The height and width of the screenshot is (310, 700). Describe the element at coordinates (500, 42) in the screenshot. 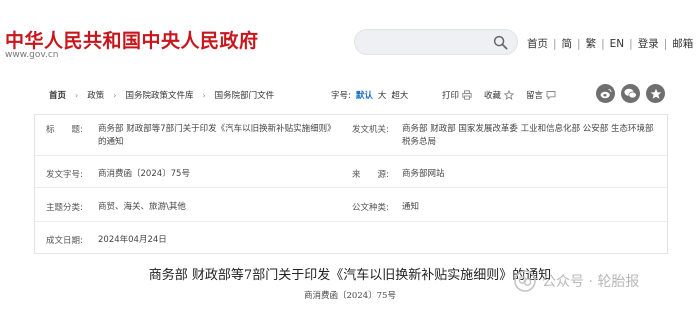

I see `search-icon` at that location.